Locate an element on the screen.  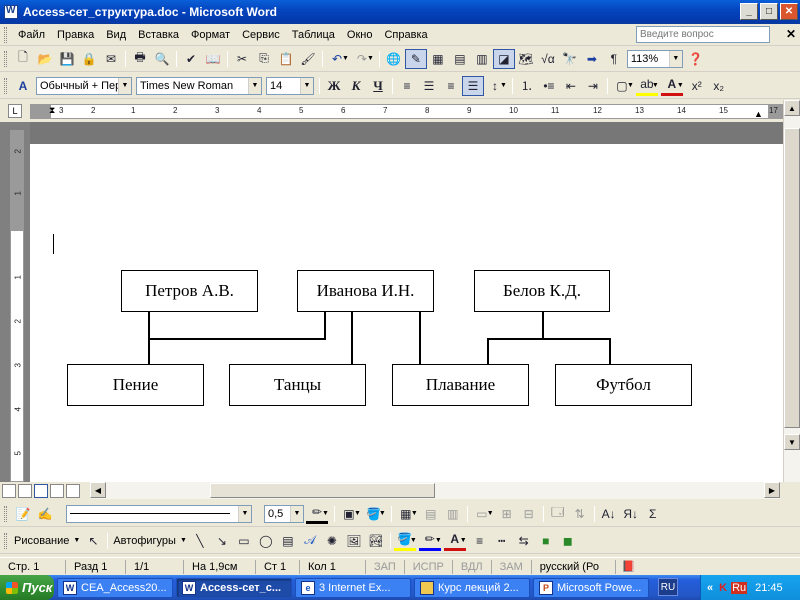
kaspersky-icon: K is located at coordinates (723, 588).